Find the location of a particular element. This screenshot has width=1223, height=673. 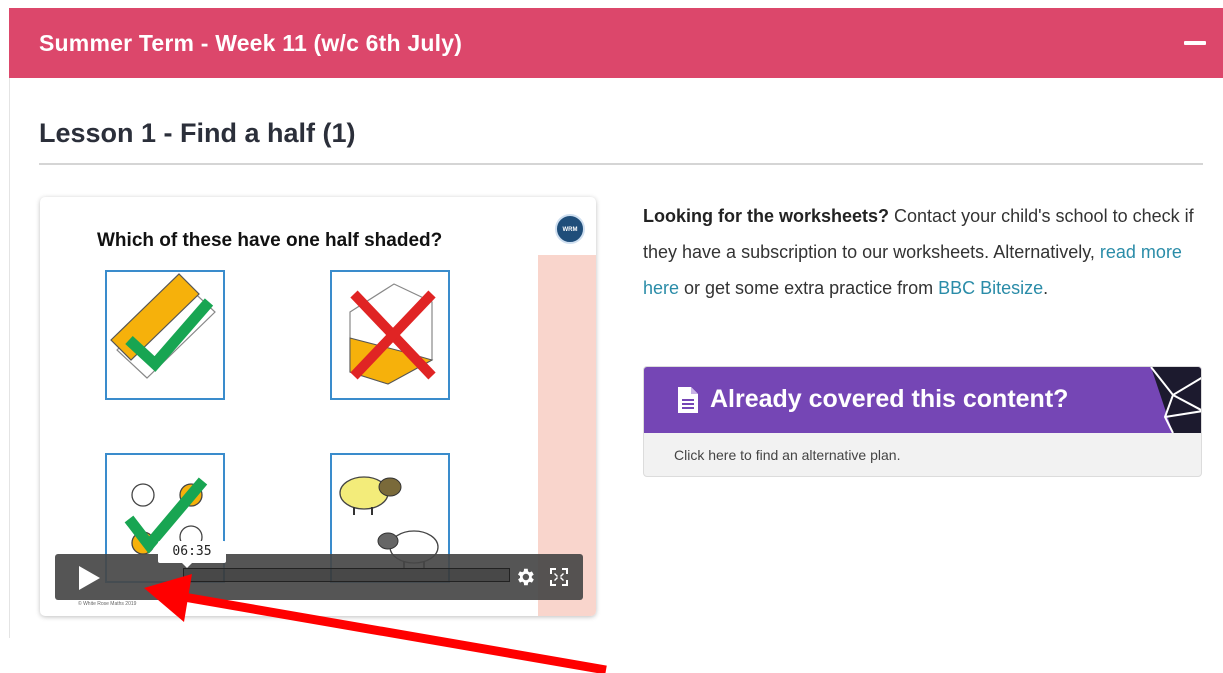

play-button is located at coordinates (84, 577).